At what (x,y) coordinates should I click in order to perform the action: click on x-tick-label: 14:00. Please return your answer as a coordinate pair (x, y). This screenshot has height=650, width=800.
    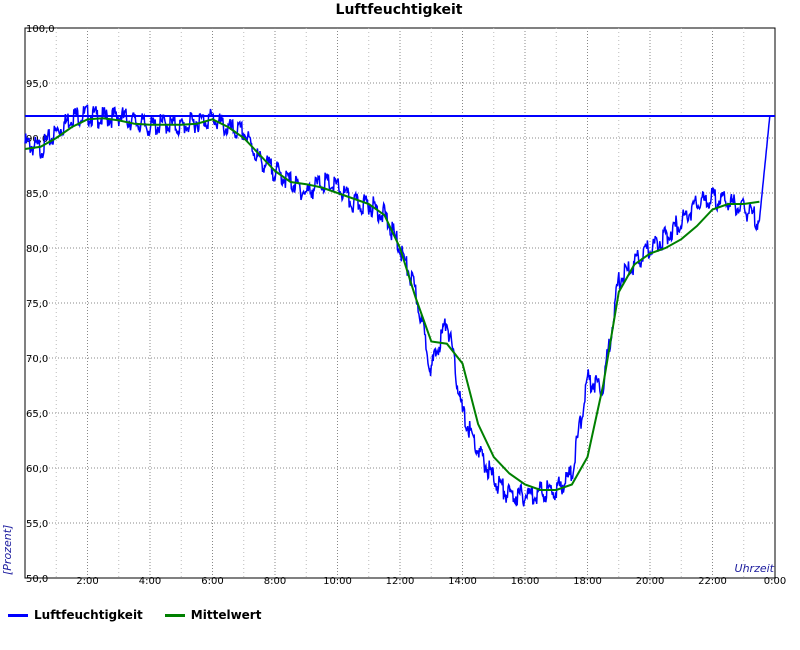
    Looking at the image, I should click on (462, 581).